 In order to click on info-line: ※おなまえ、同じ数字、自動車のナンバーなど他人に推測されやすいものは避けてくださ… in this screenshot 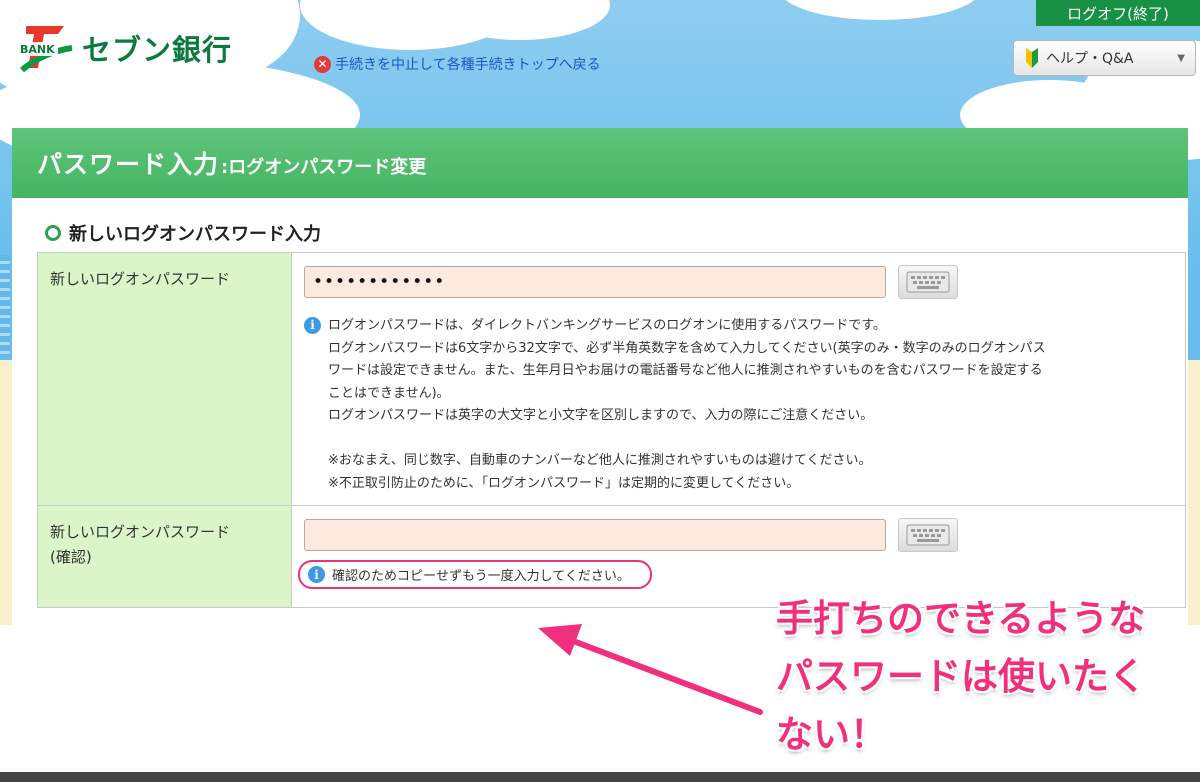, I will do `click(600, 460)`.